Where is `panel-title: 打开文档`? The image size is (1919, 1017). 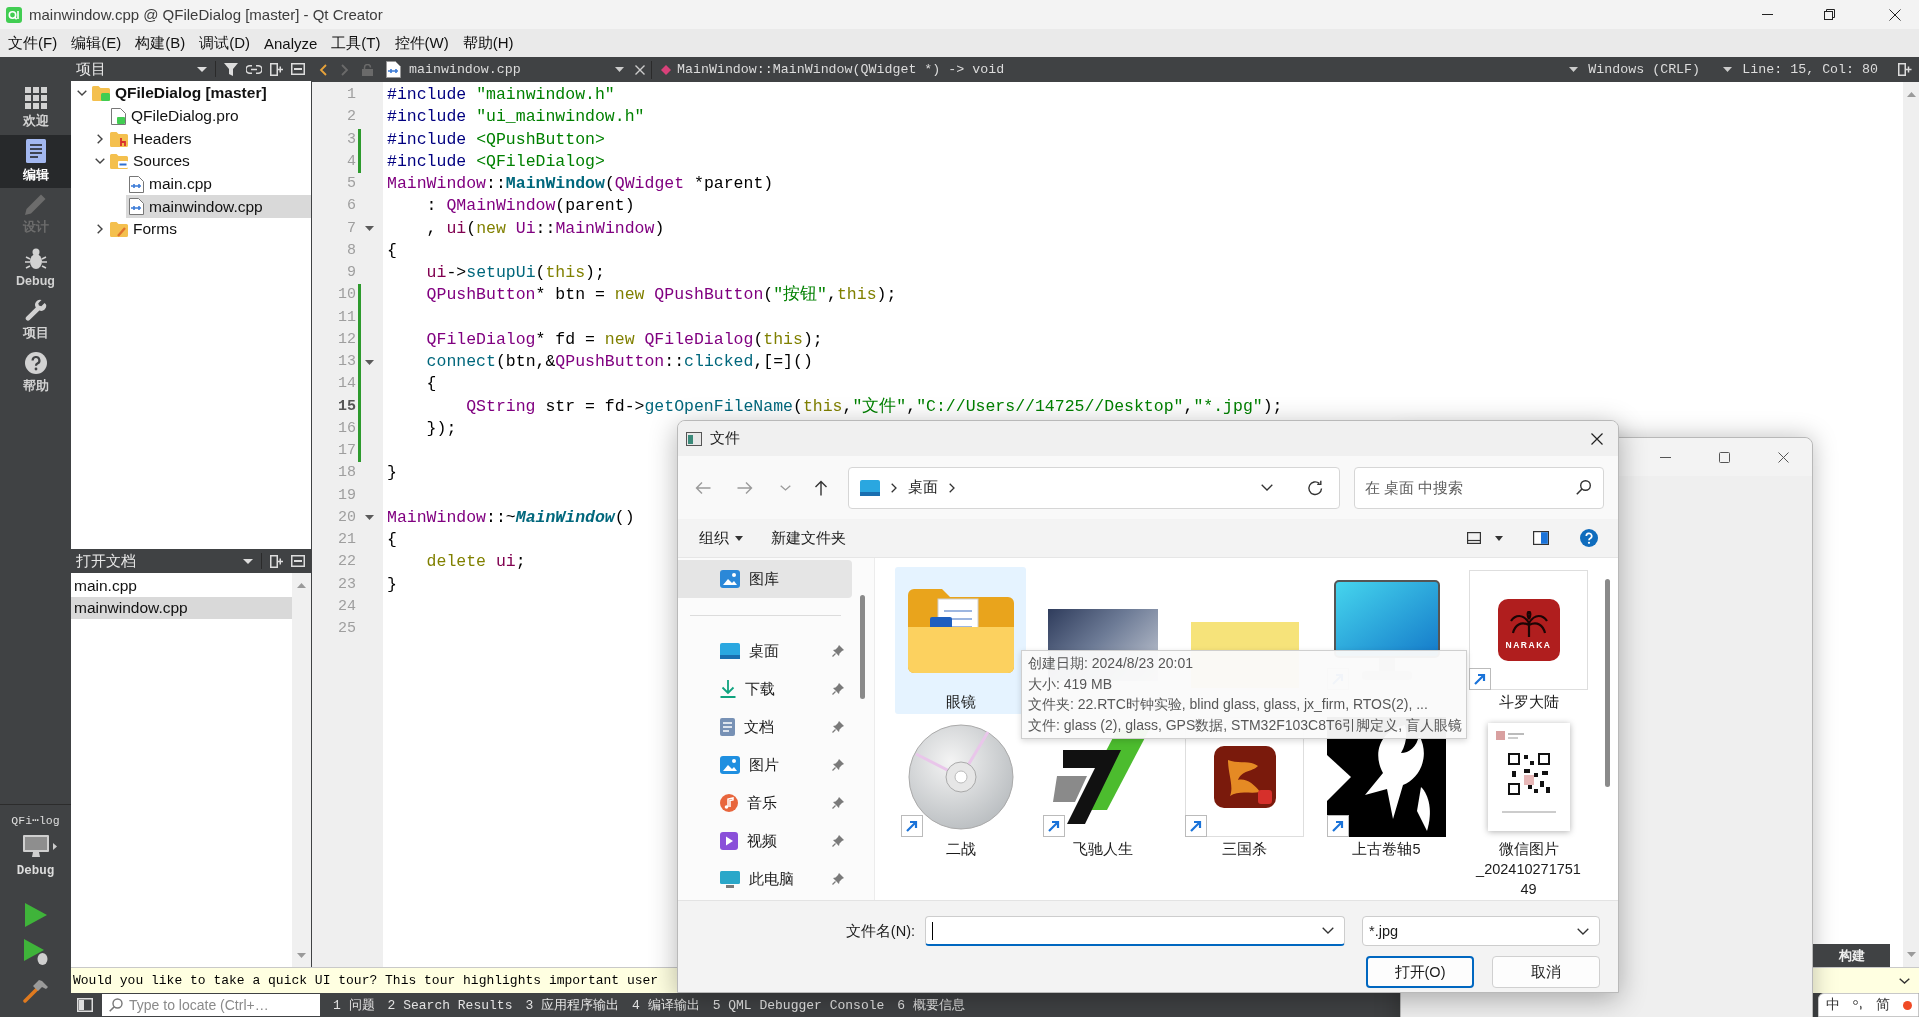
panel-title: 打开文档 is located at coordinates (106, 561).